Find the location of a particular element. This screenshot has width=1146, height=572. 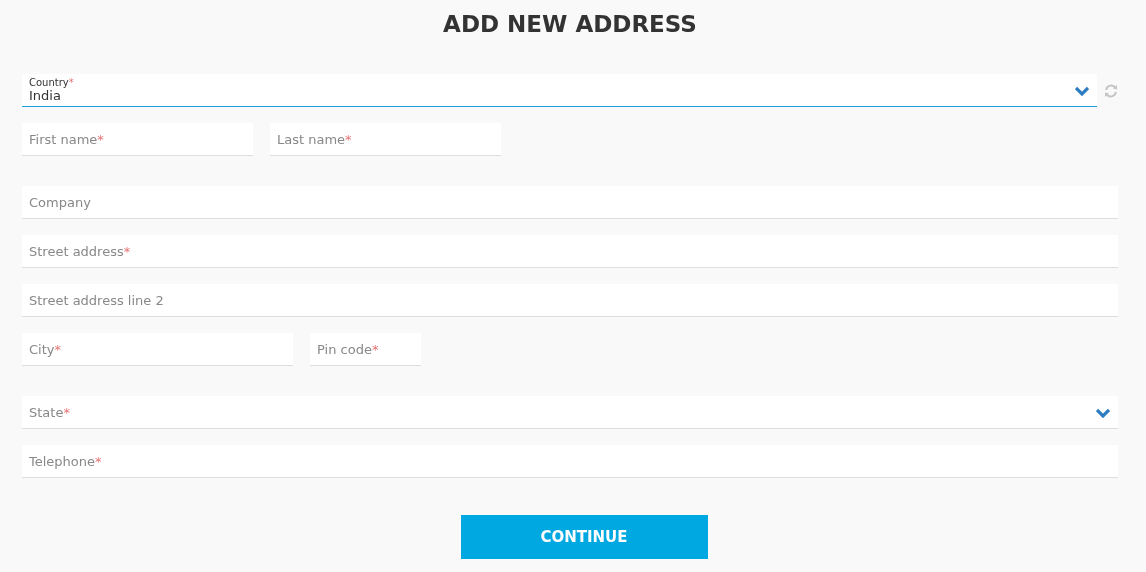

select-field: State* is located at coordinates (570, 412).